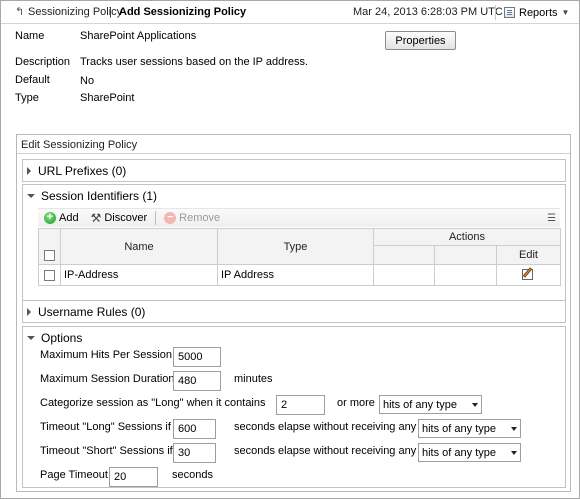 This screenshot has width=580, height=499. Describe the element at coordinates (325, 427) in the screenshot. I see `timeout-long-text: seconds elapse without receiving any` at that location.